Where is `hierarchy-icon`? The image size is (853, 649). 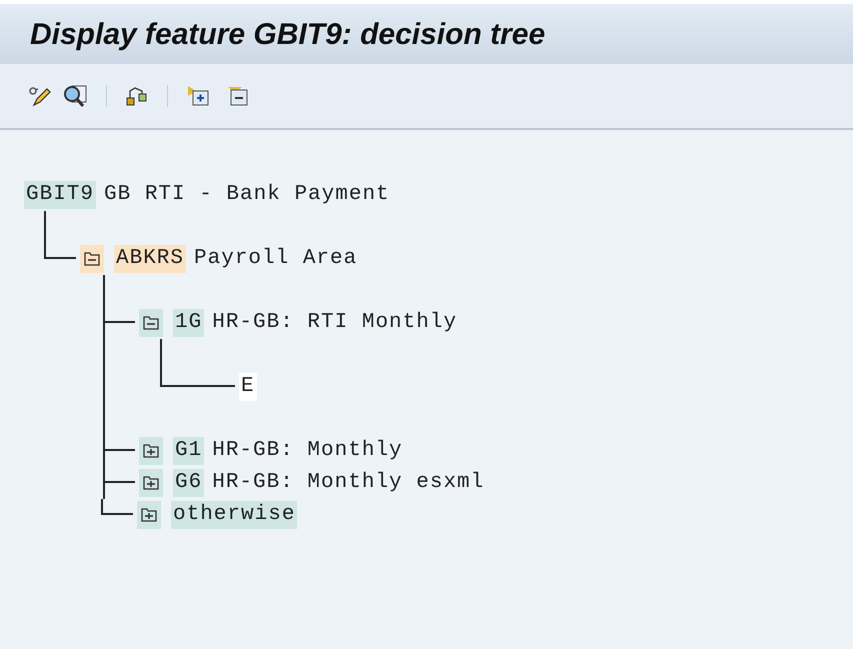
hierarchy-icon is located at coordinates (137, 96).